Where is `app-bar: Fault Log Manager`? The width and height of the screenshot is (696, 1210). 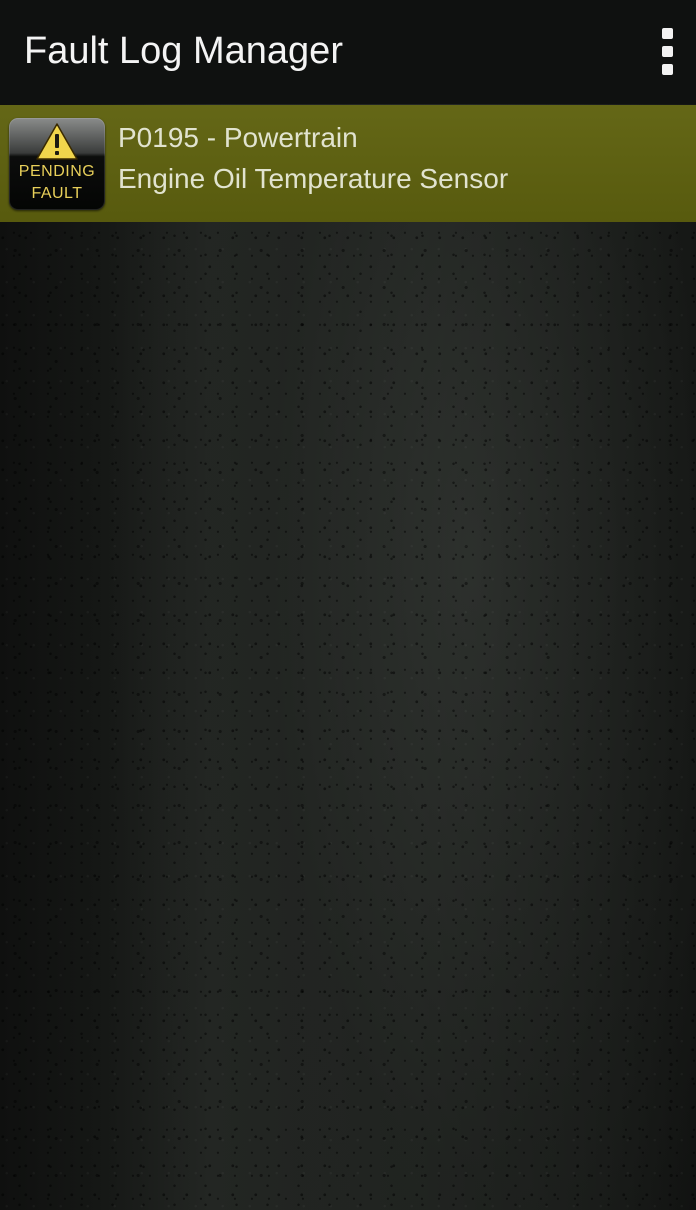 app-bar: Fault Log Manager is located at coordinates (348, 52).